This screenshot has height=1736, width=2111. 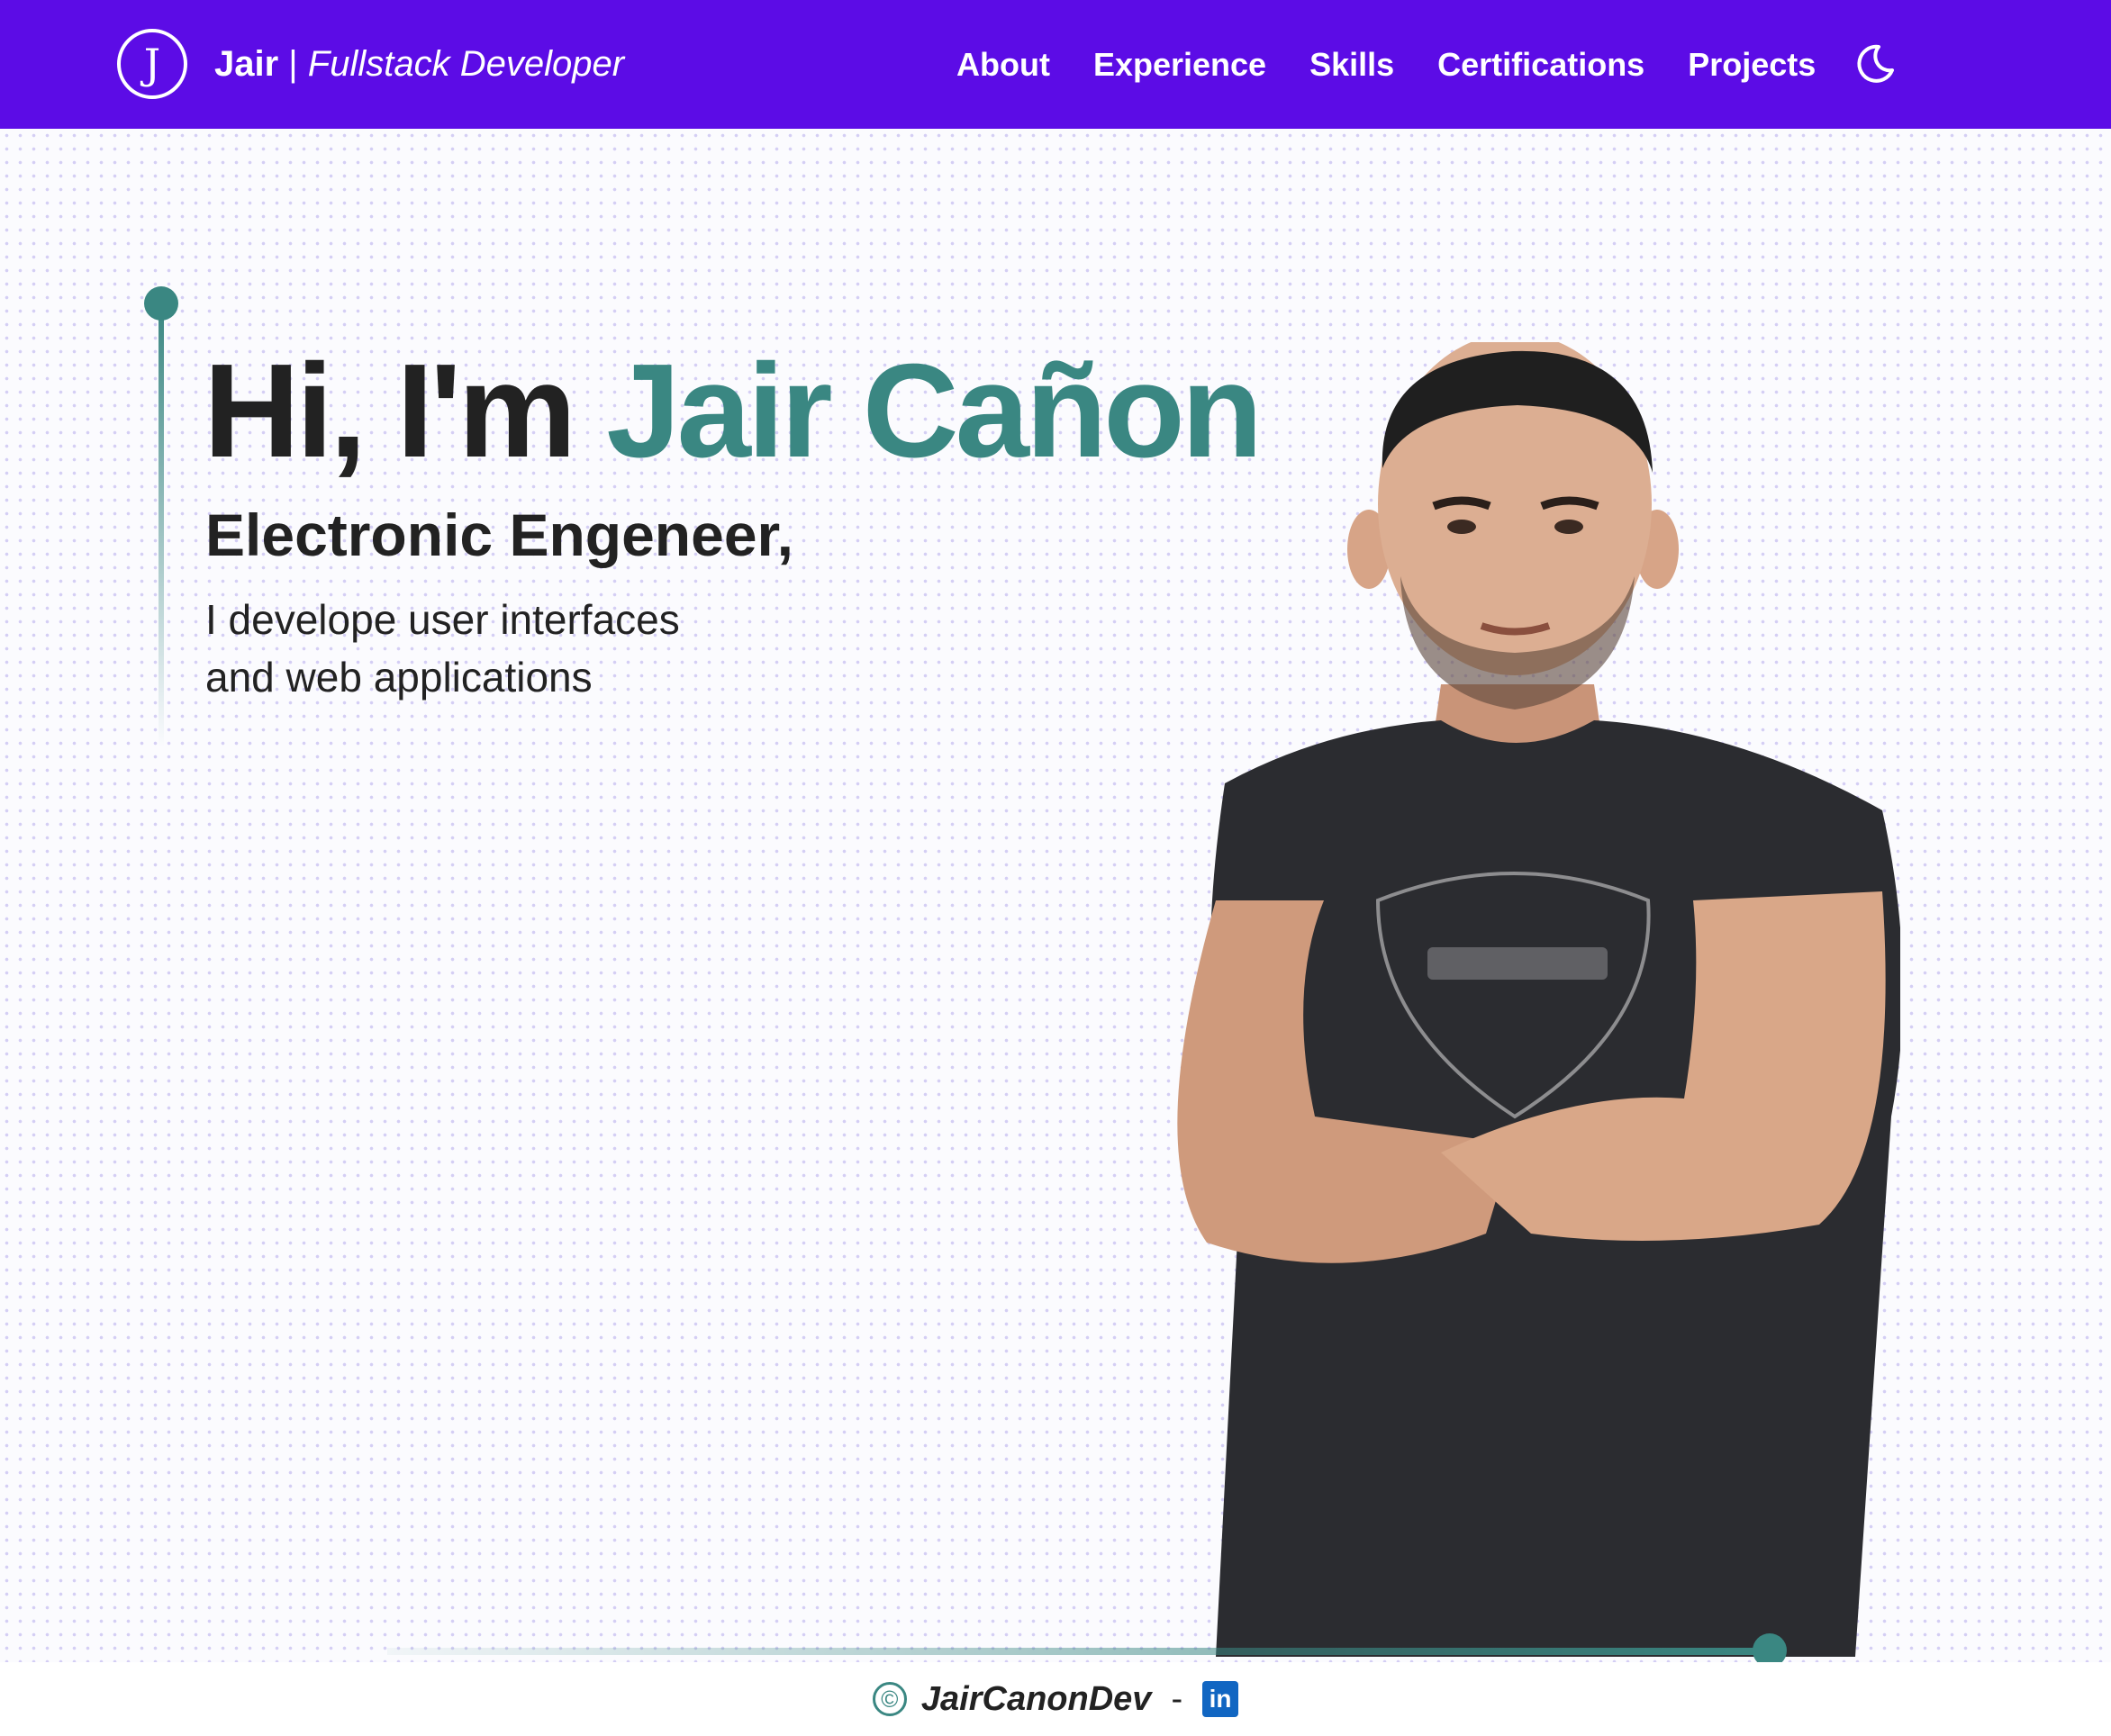 What do you see at coordinates (499, 535) in the screenshot?
I see `hero-subtitle: Electronic Engeneer,` at bounding box center [499, 535].